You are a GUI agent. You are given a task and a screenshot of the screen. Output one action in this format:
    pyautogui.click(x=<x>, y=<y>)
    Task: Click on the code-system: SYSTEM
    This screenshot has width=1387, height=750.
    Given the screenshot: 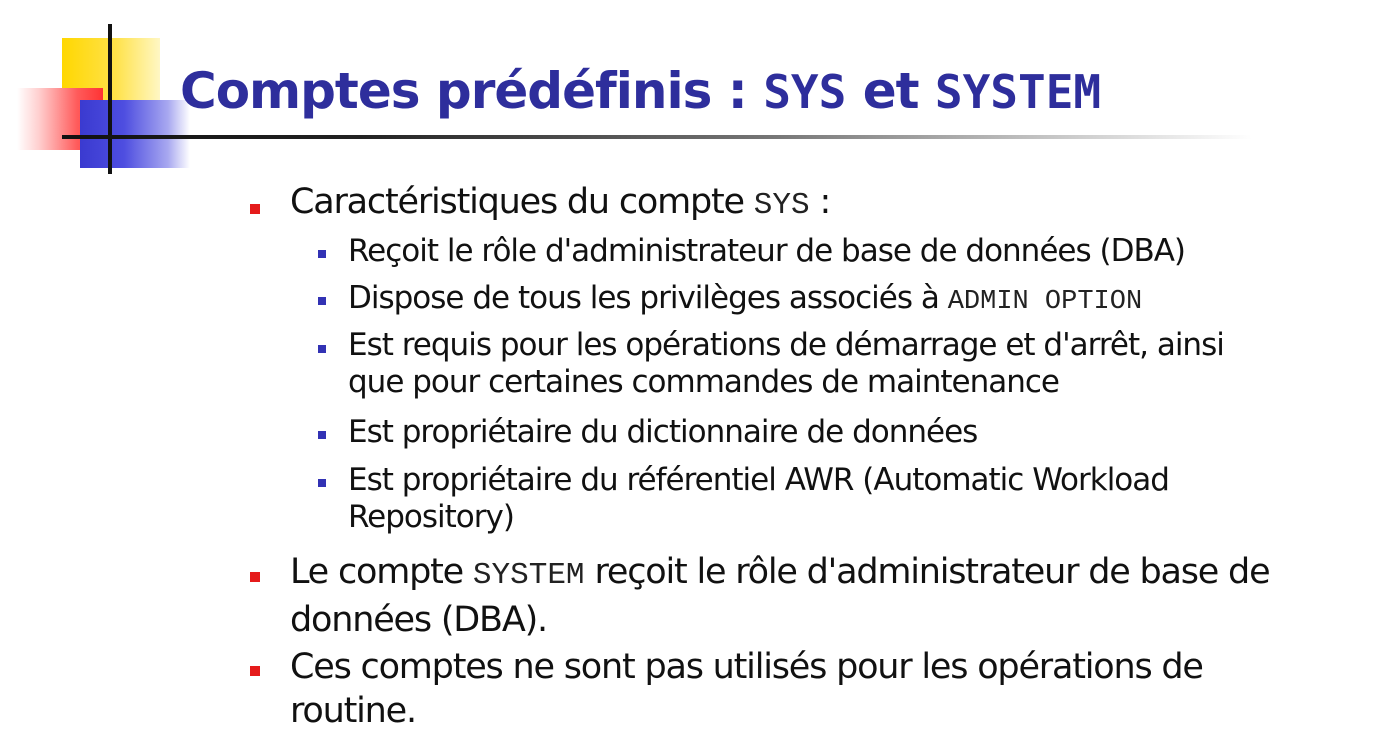 What is the action you would take?
    pyautogui.click(x=528, y=575)
    